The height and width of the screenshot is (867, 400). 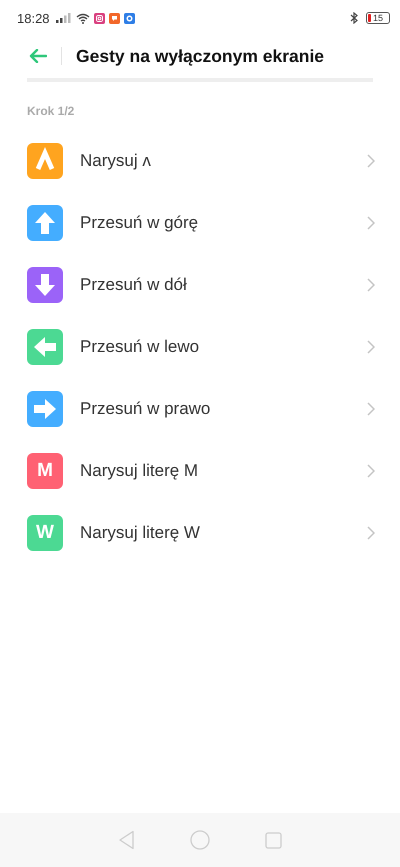 I want to click on back-button, so click(x=38, y=56).